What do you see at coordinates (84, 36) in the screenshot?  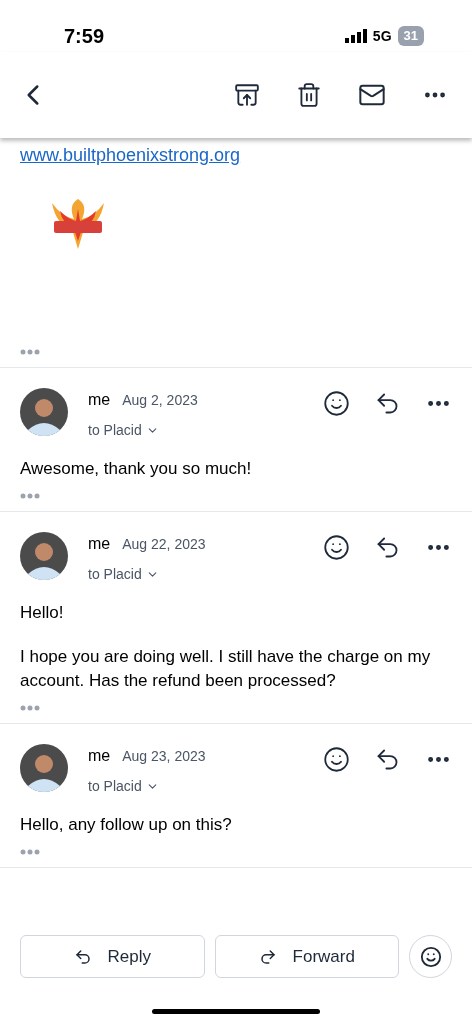 I see `status-time: 7:59` at bounding box center [84, 36].